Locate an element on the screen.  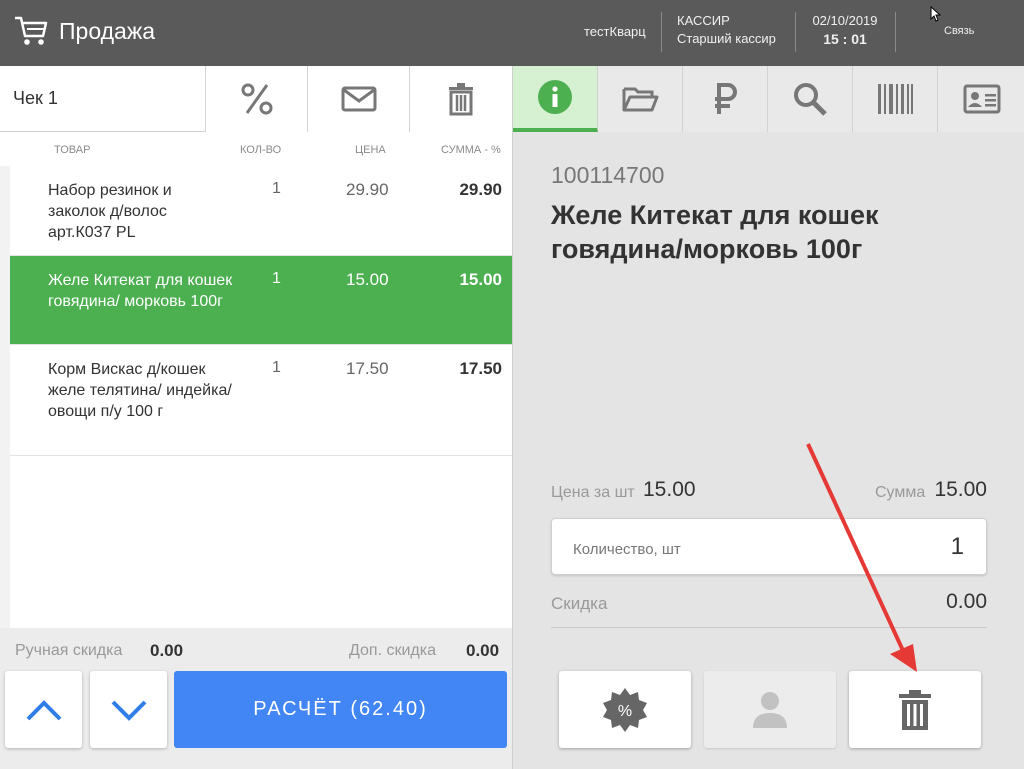
column-qty: КОЛ-ВО is located at coordinates (261, 150).